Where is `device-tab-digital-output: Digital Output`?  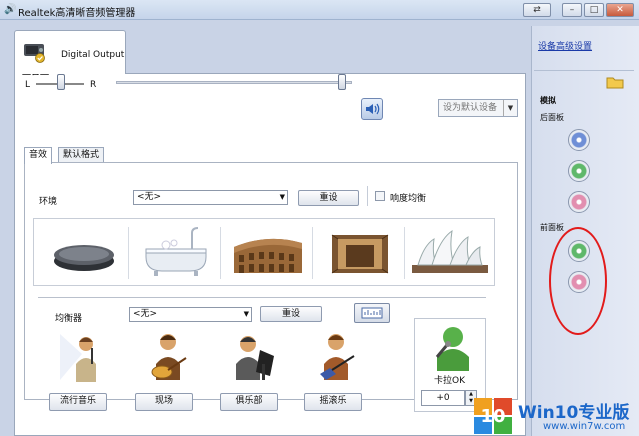
device-tab-digital-output: Digital Output is located at coordinates (70, 52).